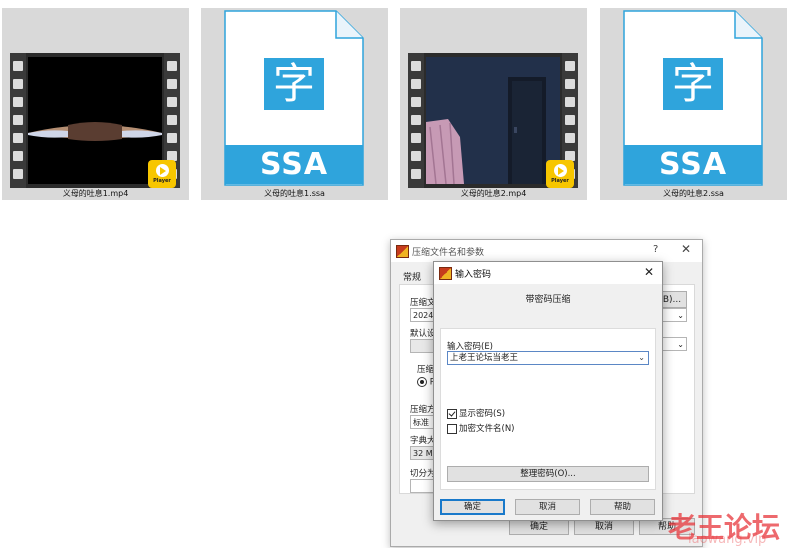 The height and width of the screenshot is (548, 800). What do you see at coordinates (294, 193) in the screenshot?
I see `file-name: 义母的吐息1.ssa` at bounding box center [294, 193].